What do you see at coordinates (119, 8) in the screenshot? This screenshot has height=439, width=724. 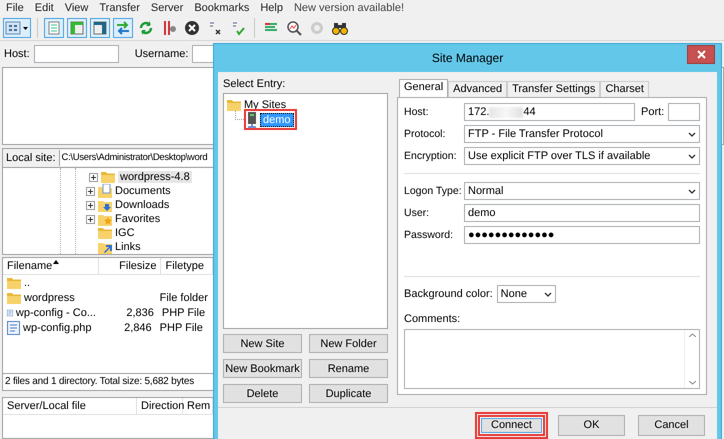 I see `menu-item: Transfer` at bounding box center [119, 8].